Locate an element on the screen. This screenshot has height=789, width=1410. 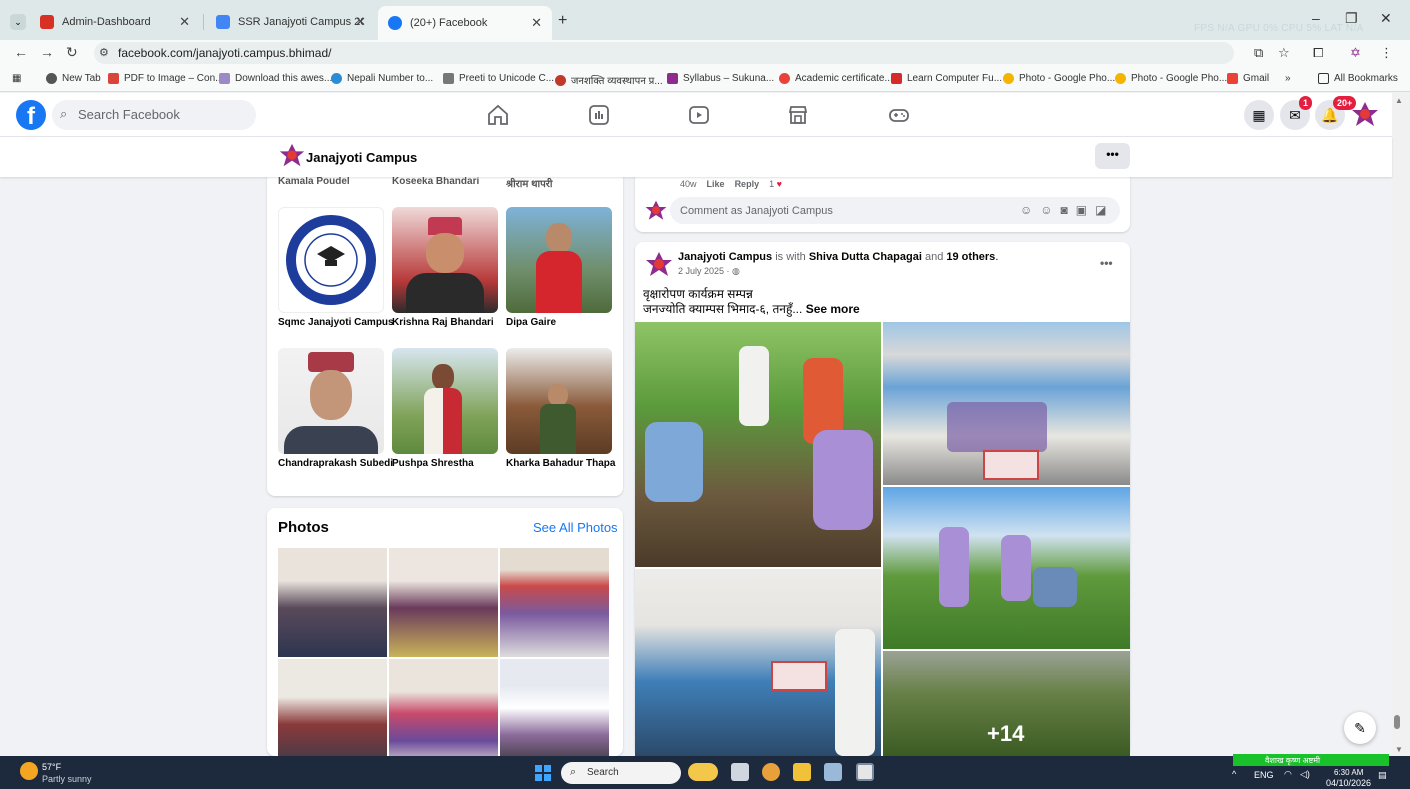
close-window-button: ✕ is located at coordinates (1386, 18).